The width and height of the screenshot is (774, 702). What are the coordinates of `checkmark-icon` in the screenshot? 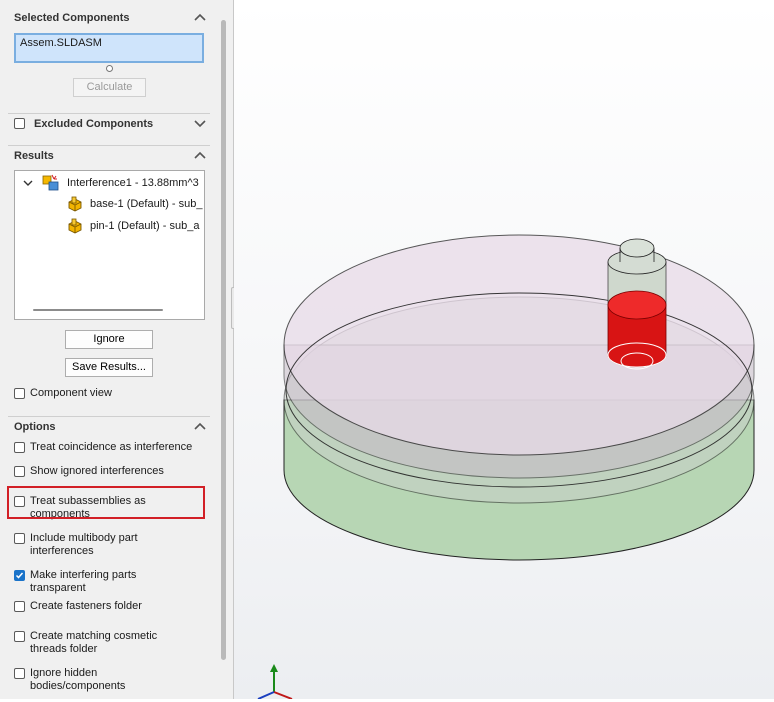 It's located at (19, 575).